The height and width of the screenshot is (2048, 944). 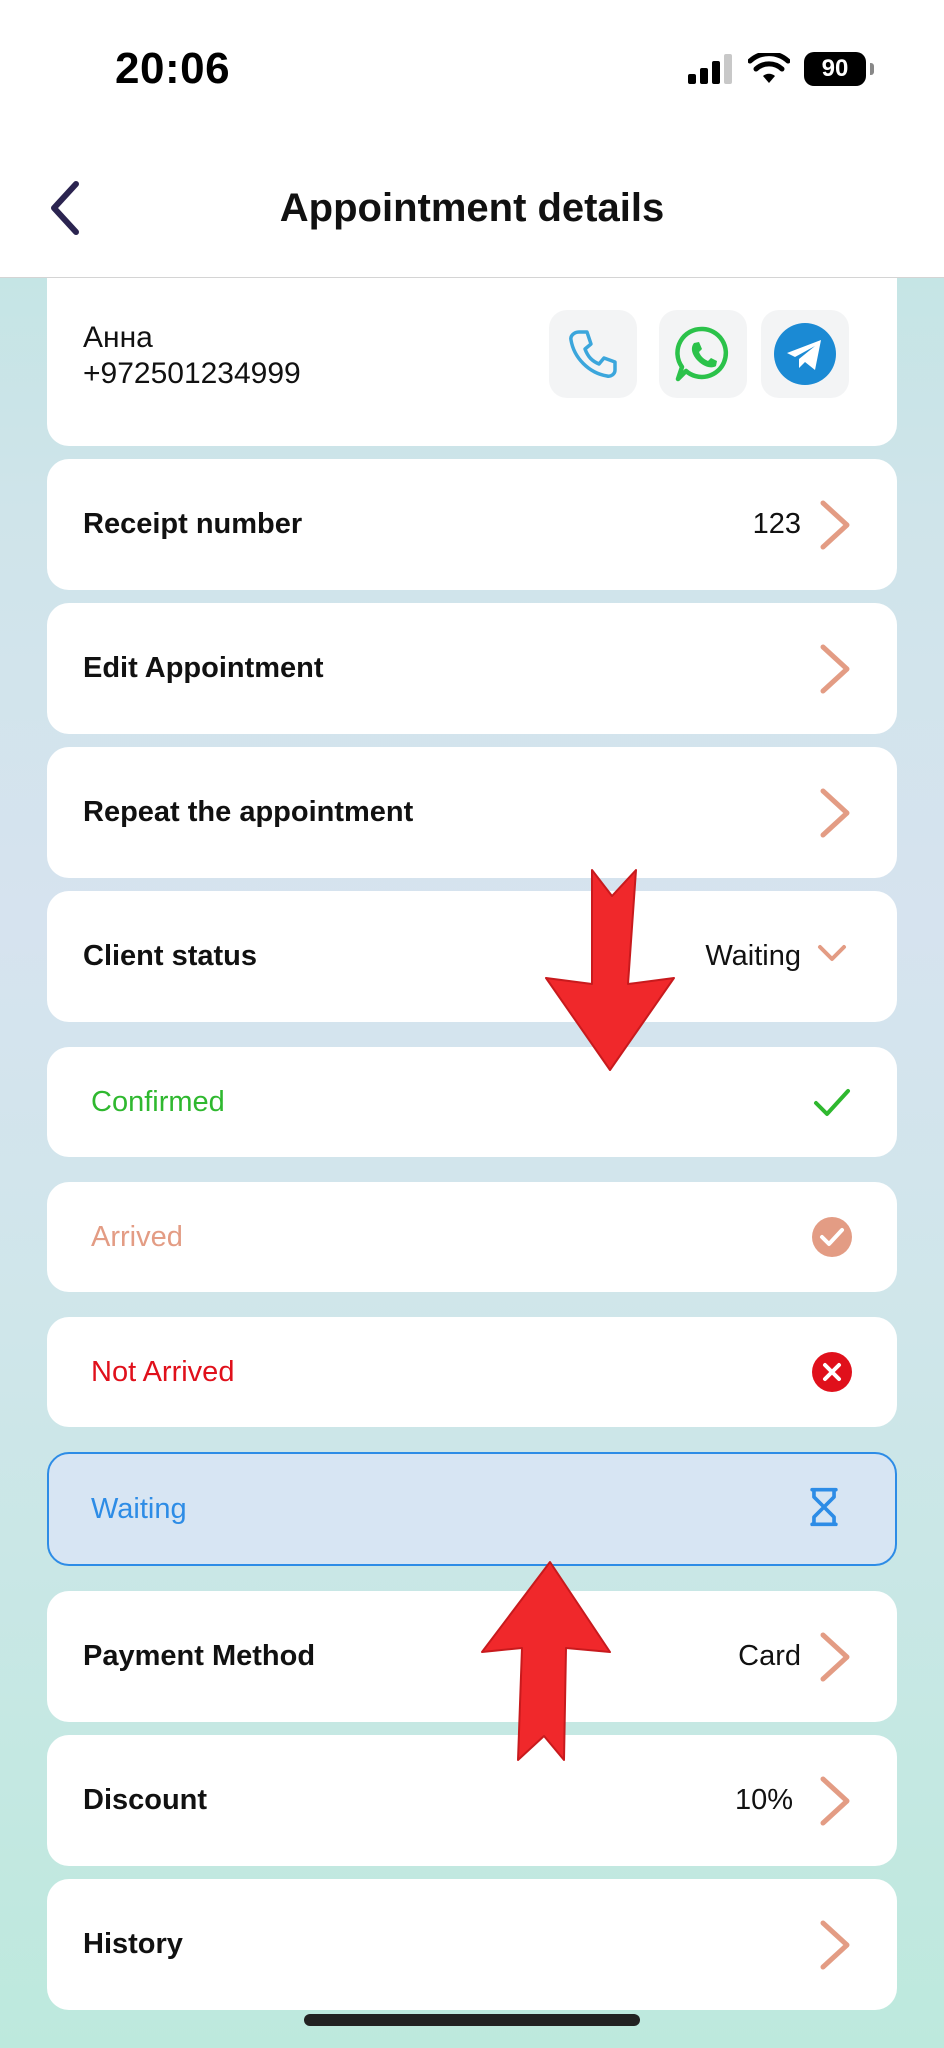 What do you see at coordinates (472, 139) in the screenshot?
I see `header: 20:06 90 Appointment details` at bounding box center [472, 139].